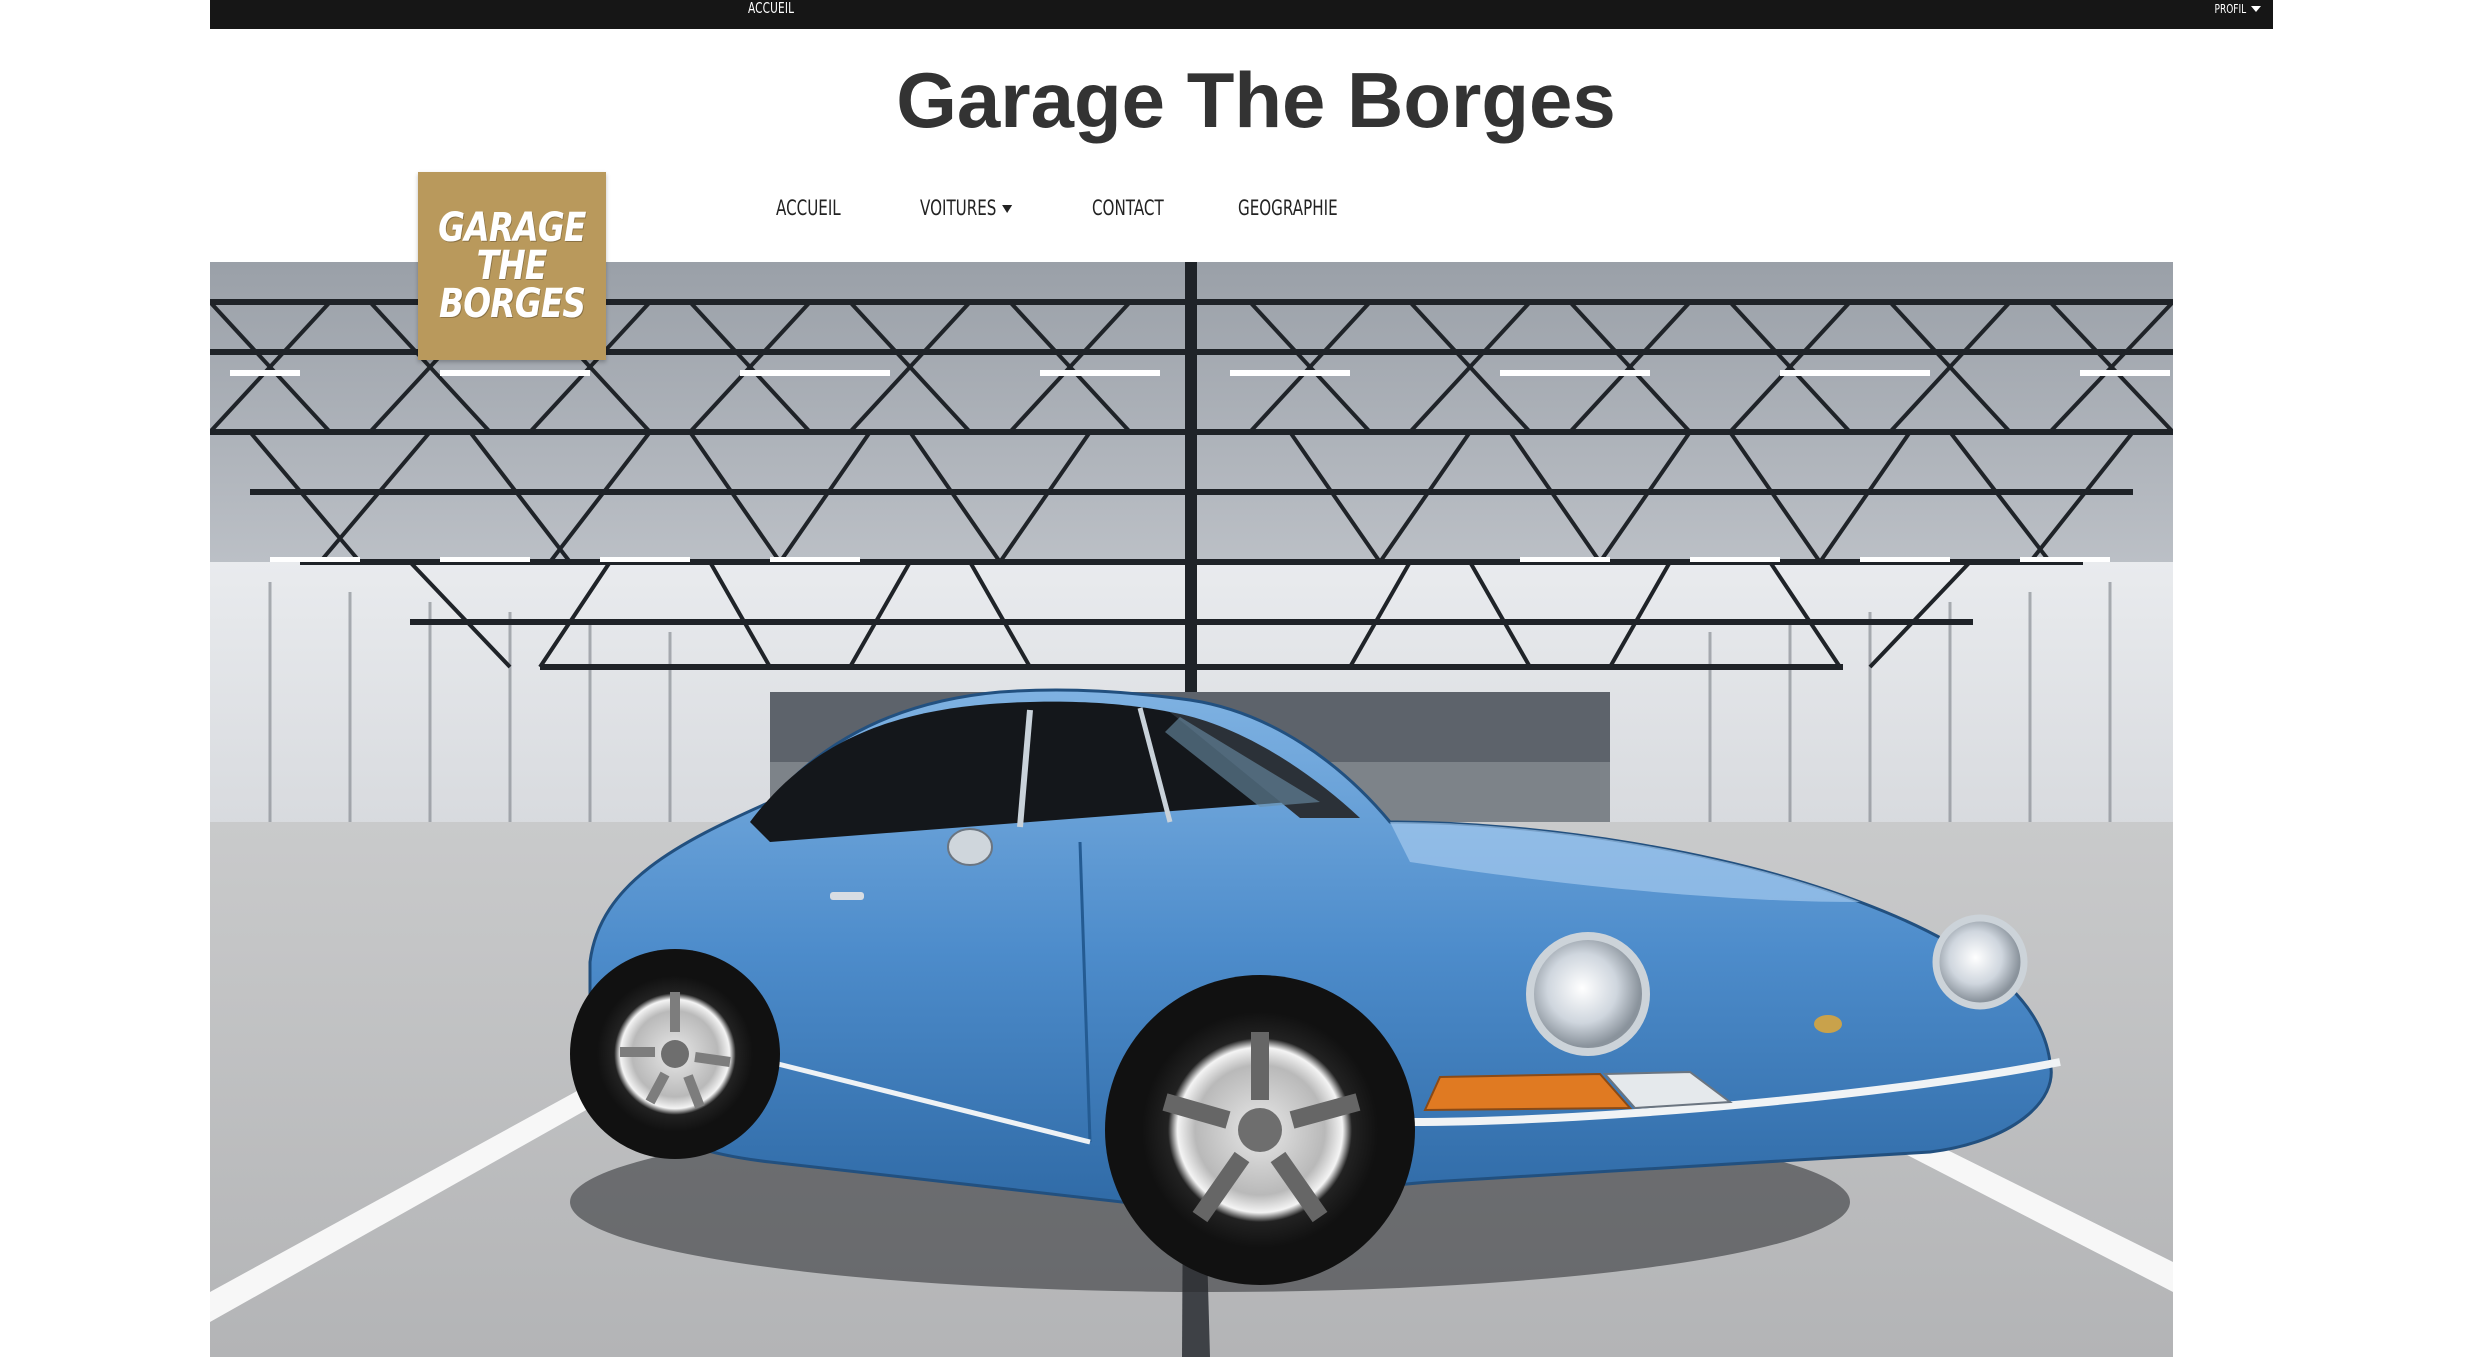 This screenshot has height=1357, width=2465. I want to click on profile-label: PROFIL, so click(2230, 9).